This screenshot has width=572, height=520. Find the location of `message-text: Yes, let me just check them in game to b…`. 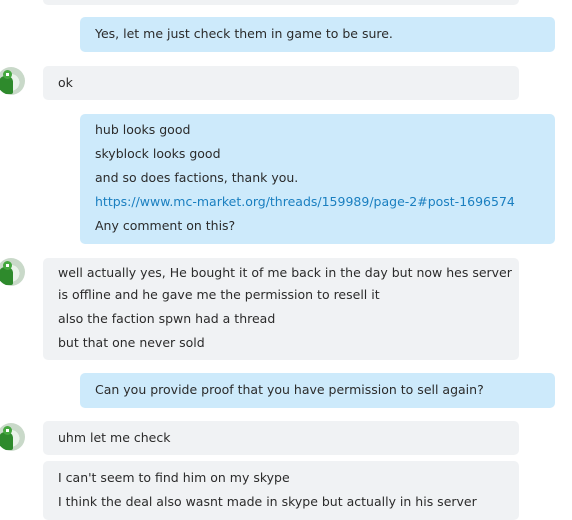

message-text: Yes, let me just check them in game to b… is located at coordinates (244, 33).